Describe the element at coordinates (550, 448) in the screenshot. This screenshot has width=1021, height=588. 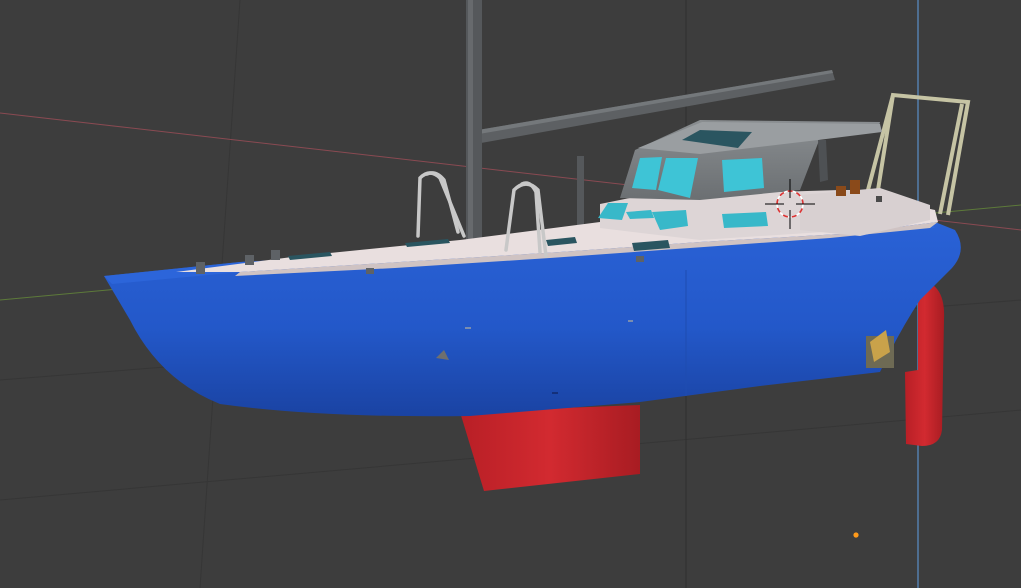
I see `keel` at that location.